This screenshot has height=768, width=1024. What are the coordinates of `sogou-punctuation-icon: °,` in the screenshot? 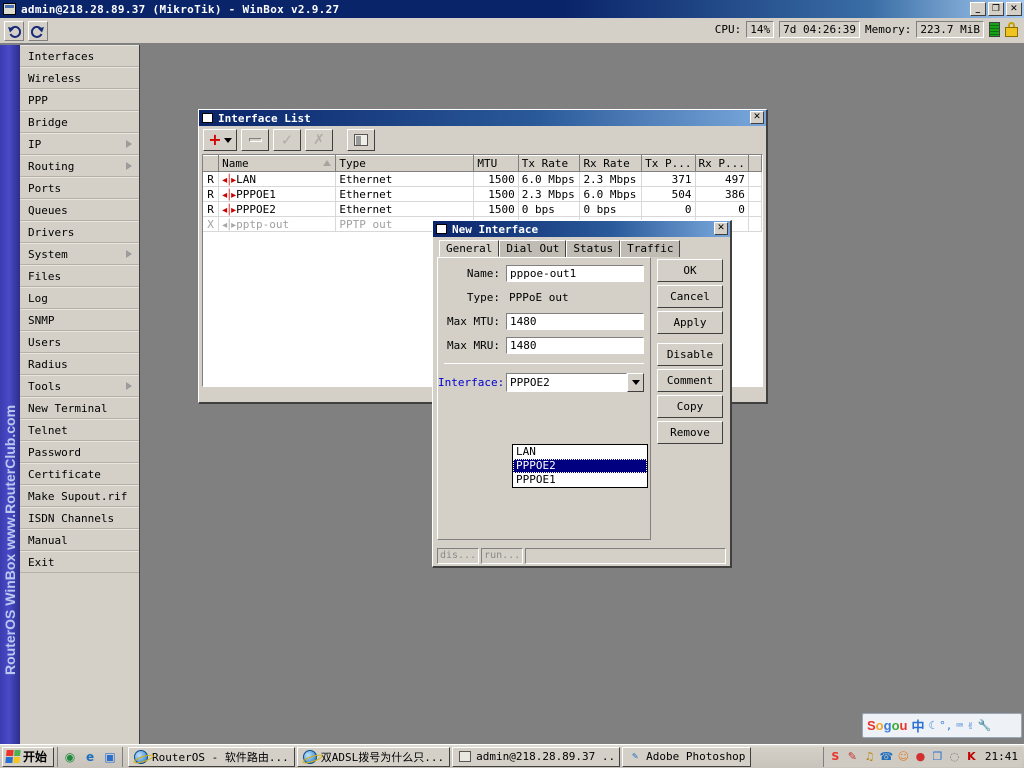 It's located at (945, 725).